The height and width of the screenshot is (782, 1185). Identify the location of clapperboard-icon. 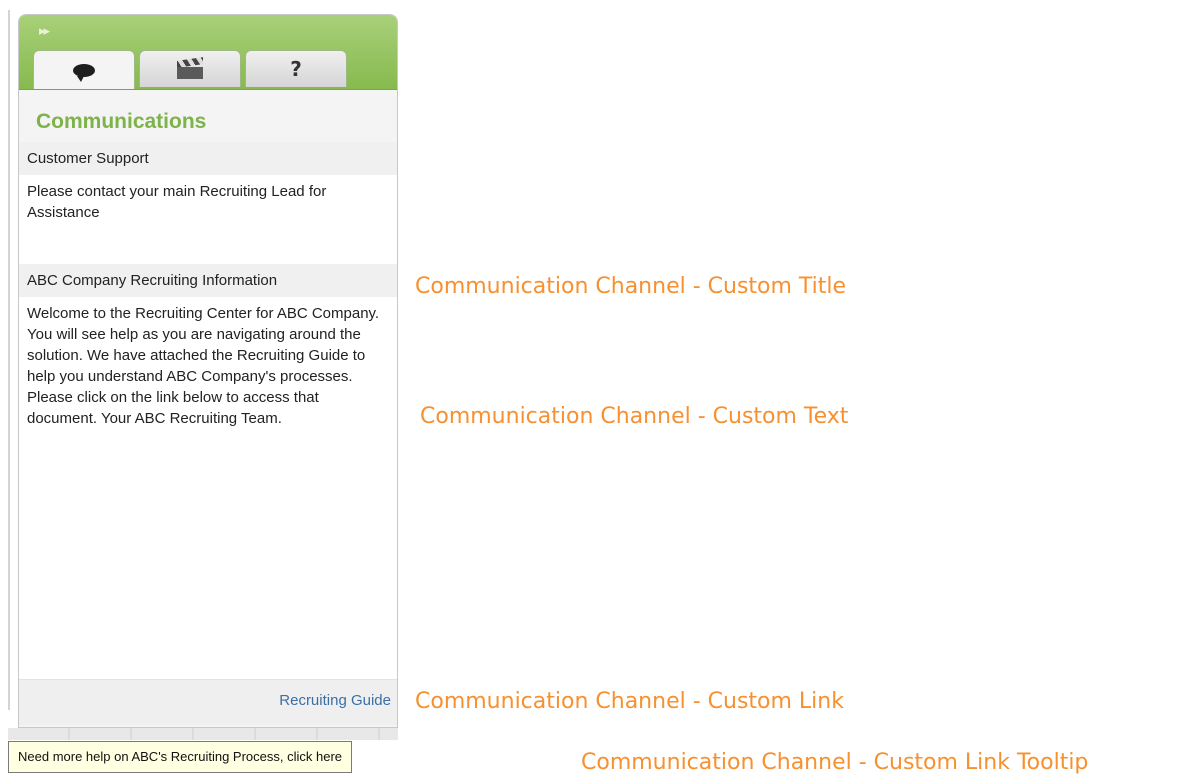
(190, 68).